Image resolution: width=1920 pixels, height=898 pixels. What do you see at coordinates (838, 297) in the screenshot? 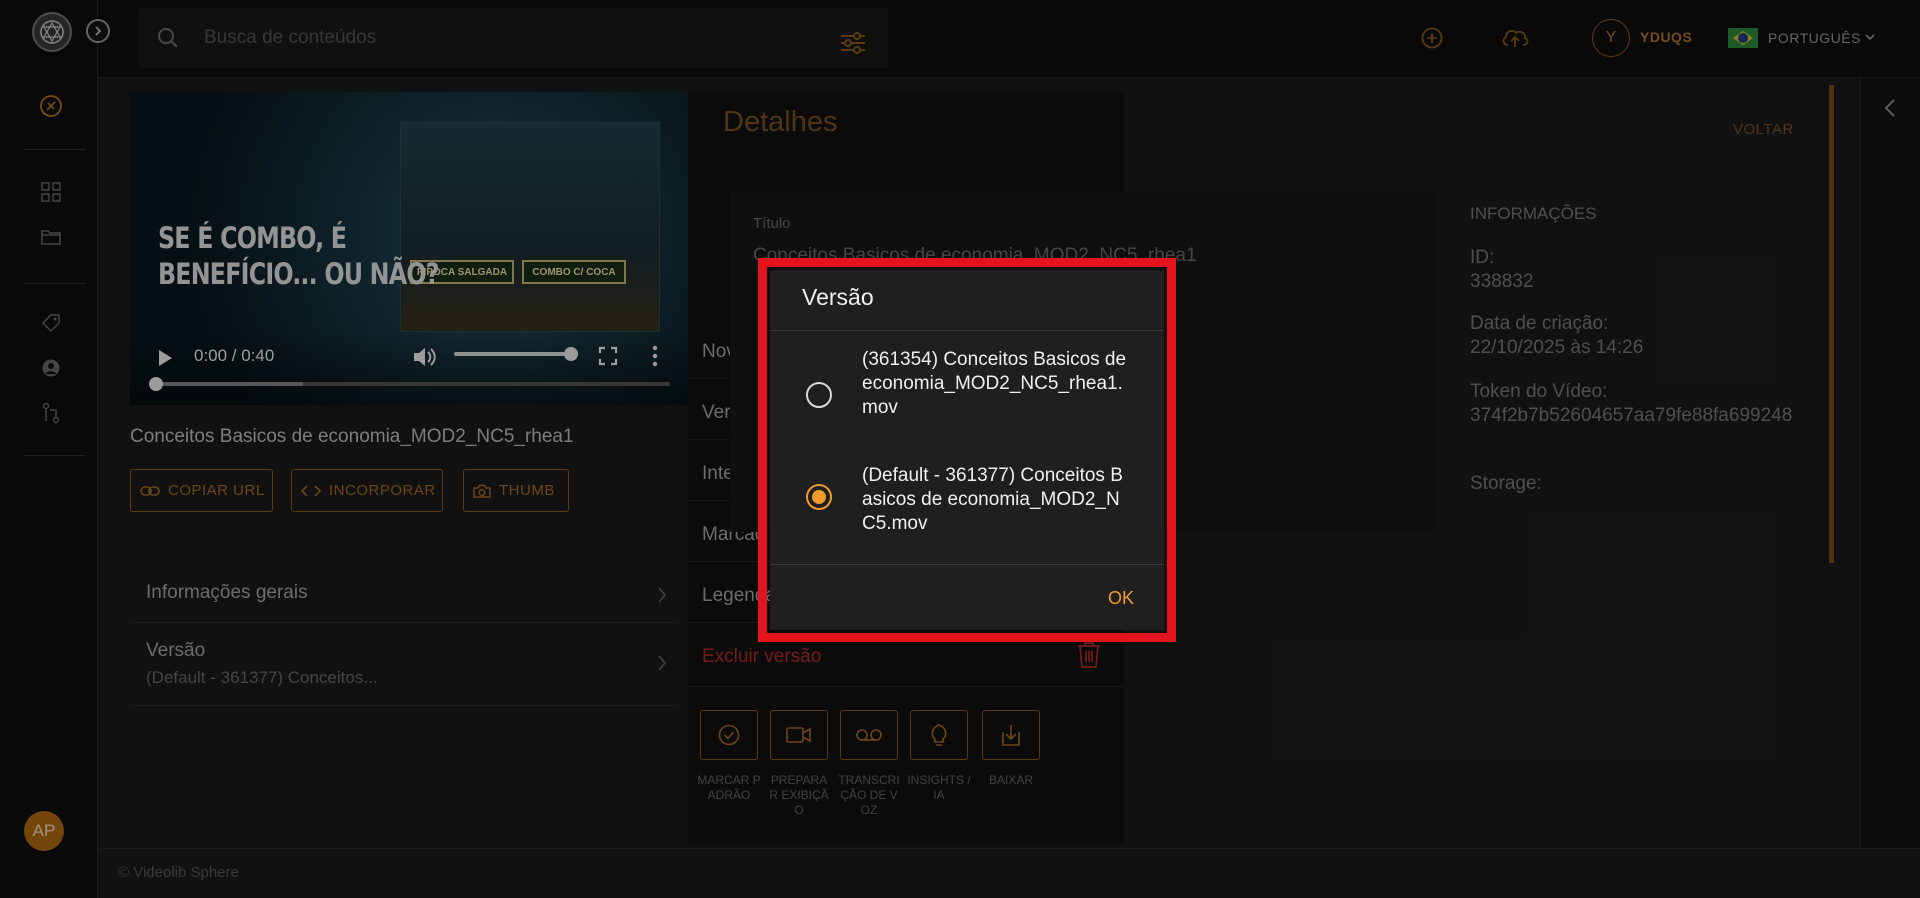
I see `dialog-title: Versão` at bounding box center [838, 297].